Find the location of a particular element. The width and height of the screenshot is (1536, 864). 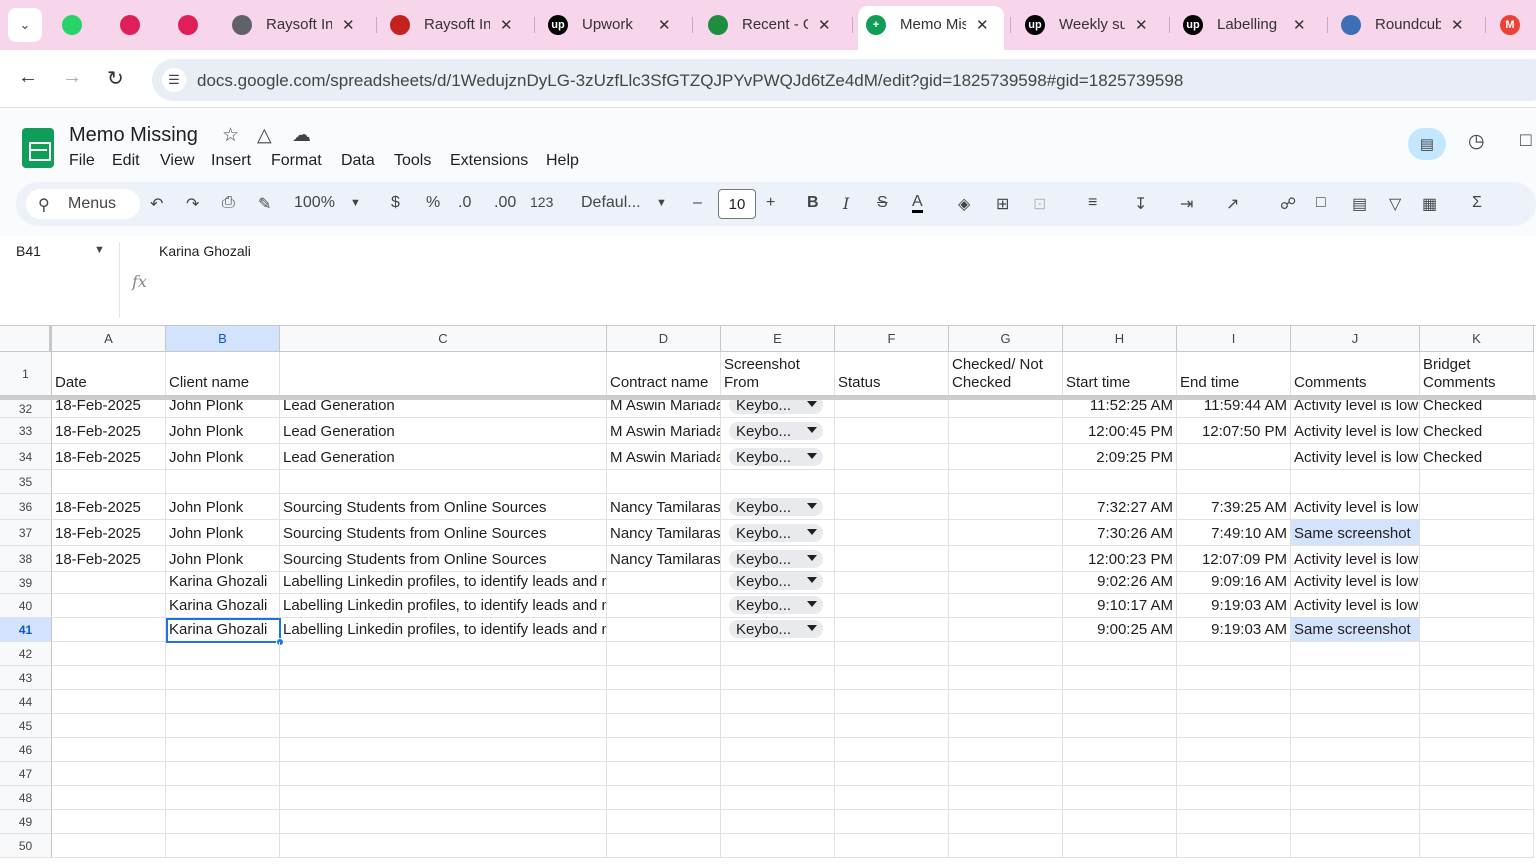

text-rotation-icon: ↗ is located at coordinates (1232, 204).